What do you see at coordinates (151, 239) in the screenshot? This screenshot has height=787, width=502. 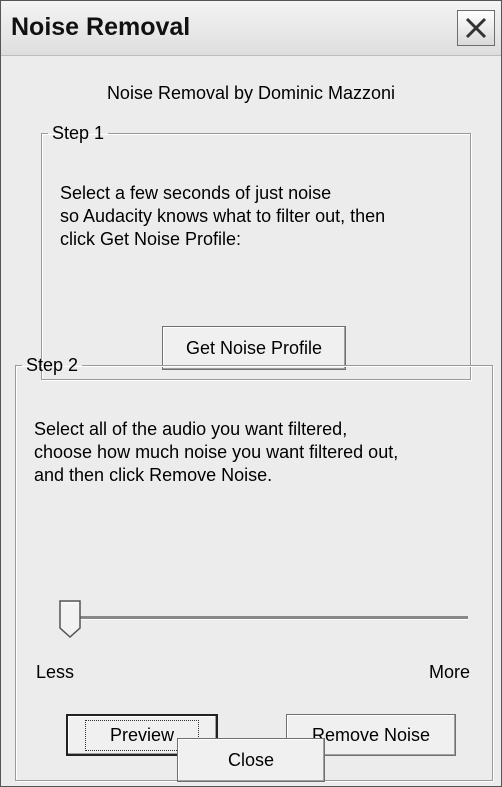 I see `step1-line: click Get Noise Profile:` at bounding box center [151, 239].